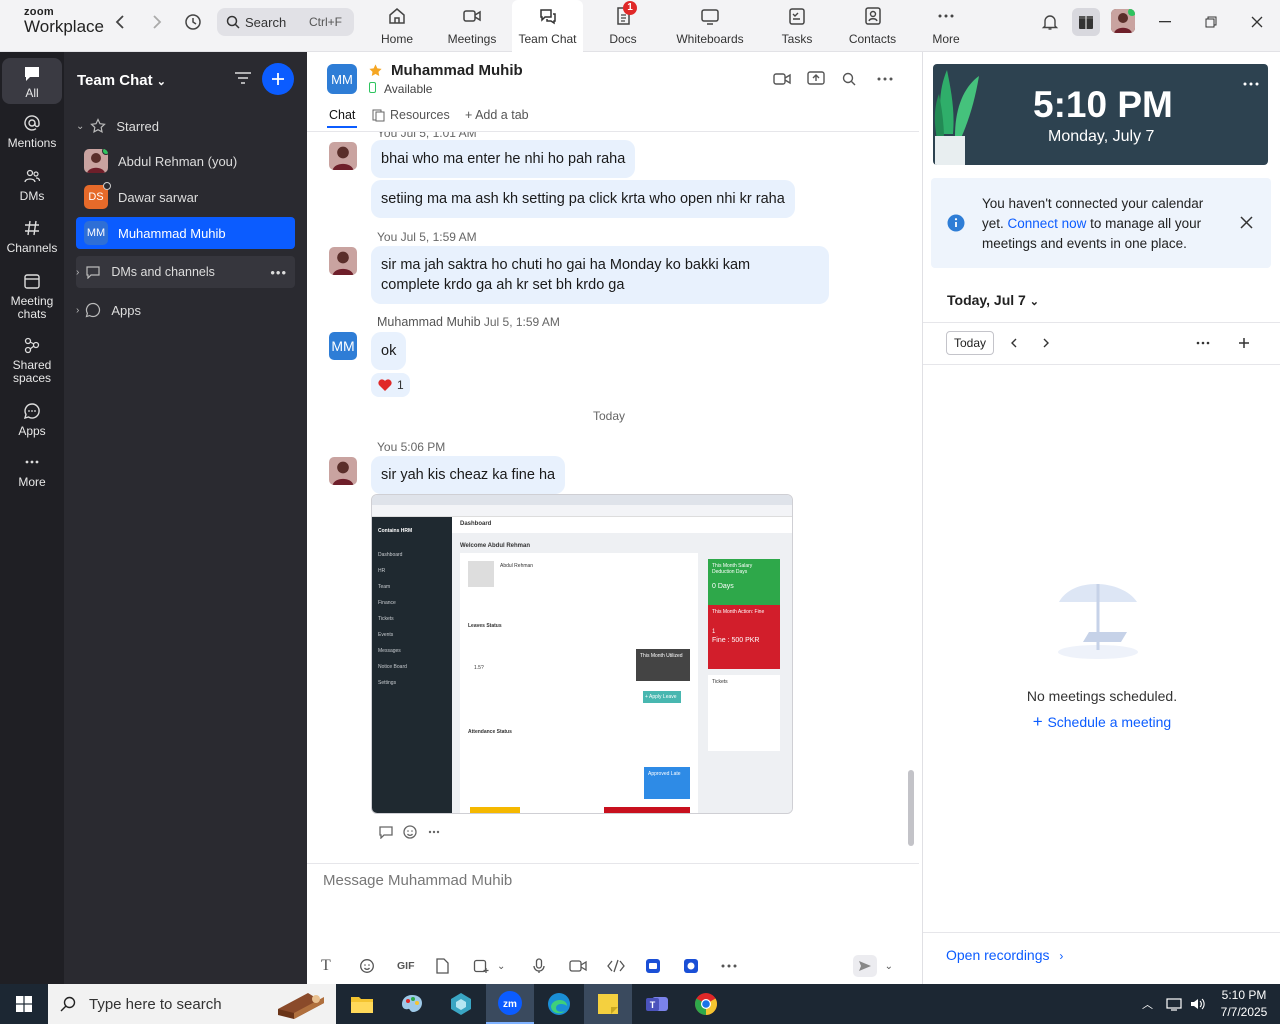 This screenshot has height=1024, width=1280. I want to click on add-reaction-icon, so click(410, 832).